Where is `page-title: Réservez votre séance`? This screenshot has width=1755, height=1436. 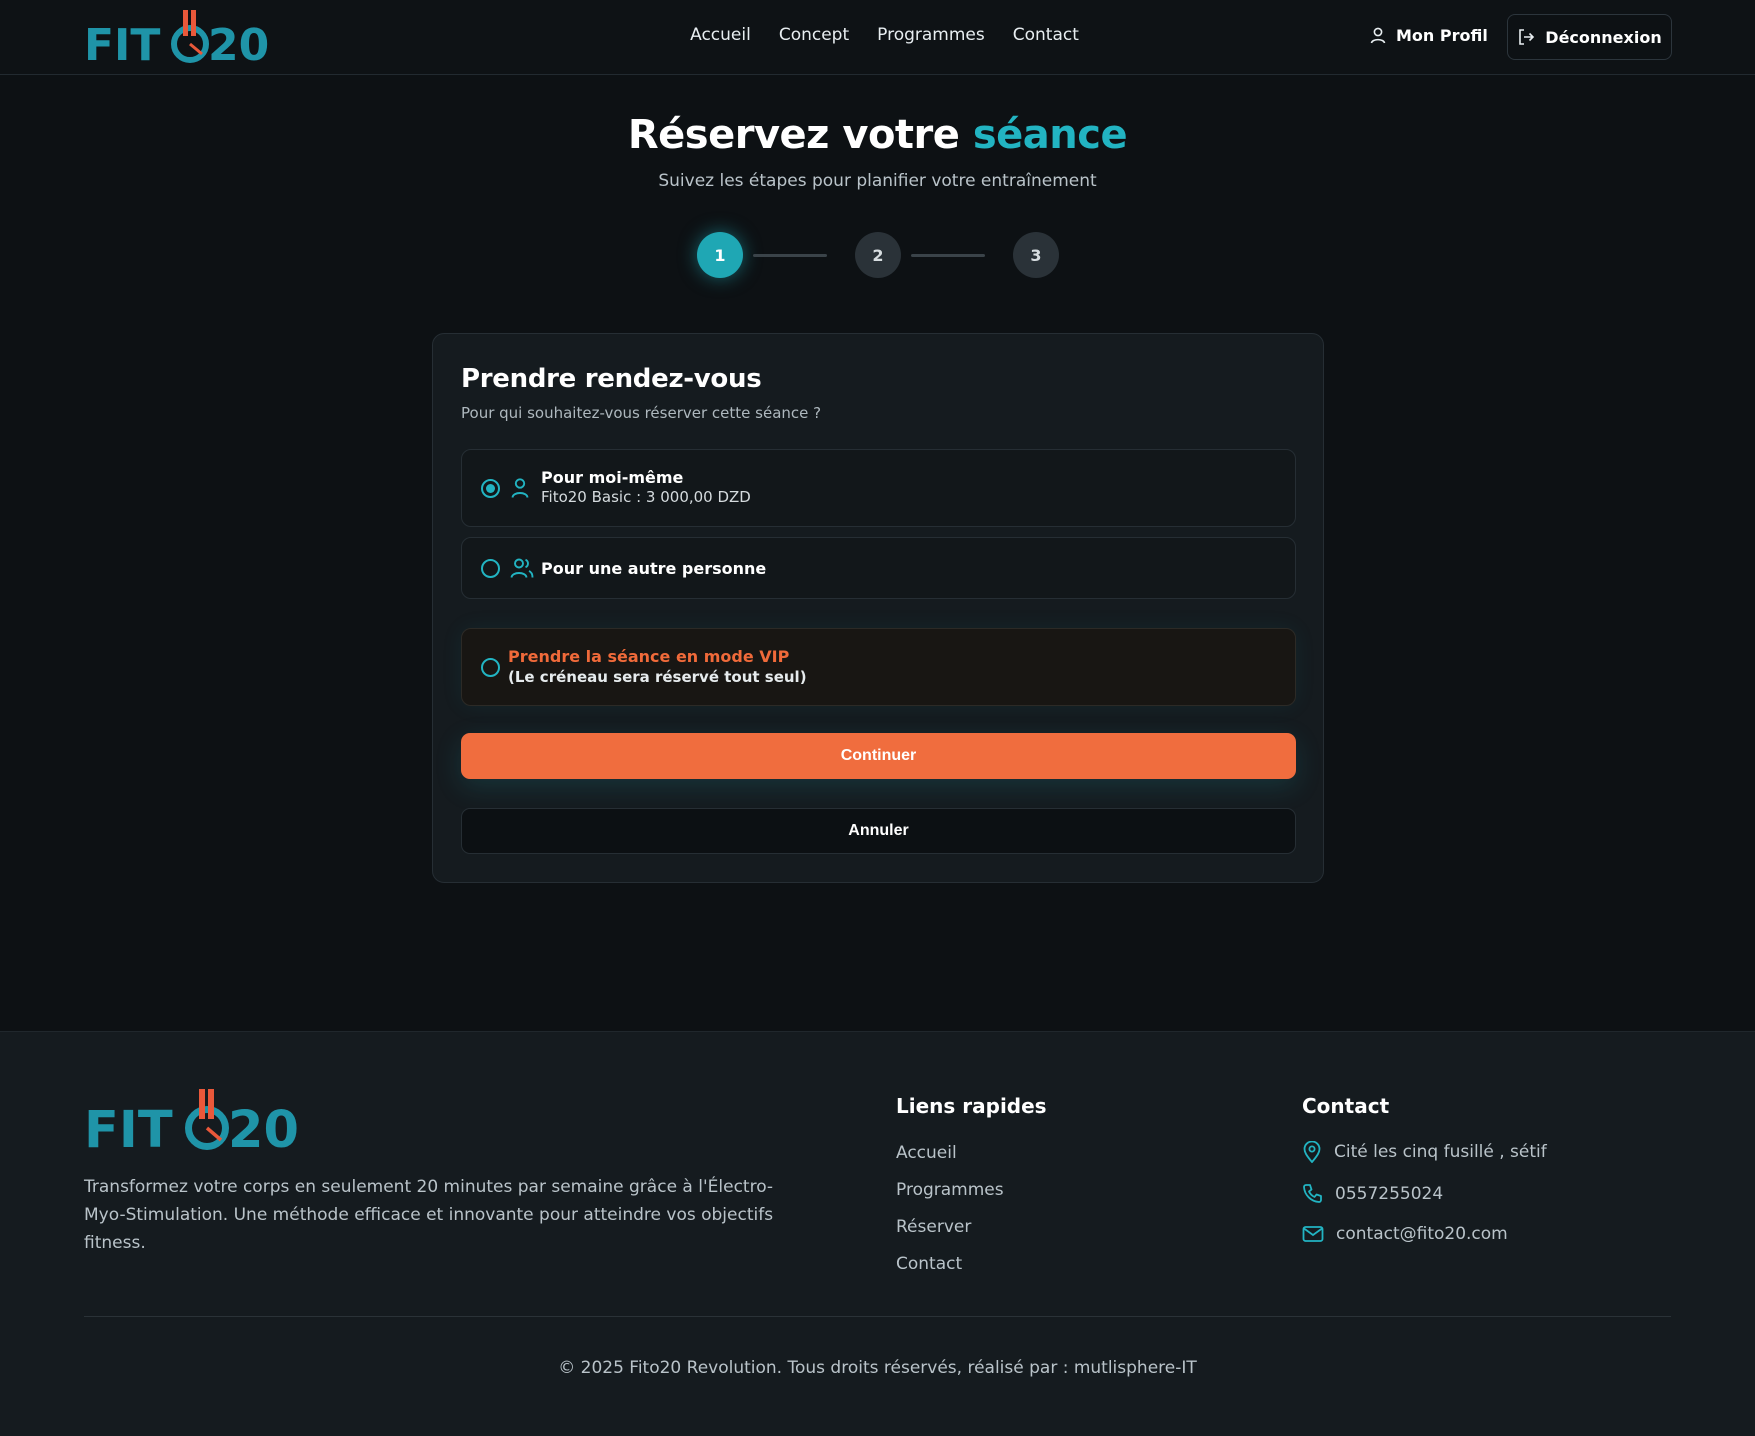 page-title: Réservez votre séance is located at coordinates (877, 135).